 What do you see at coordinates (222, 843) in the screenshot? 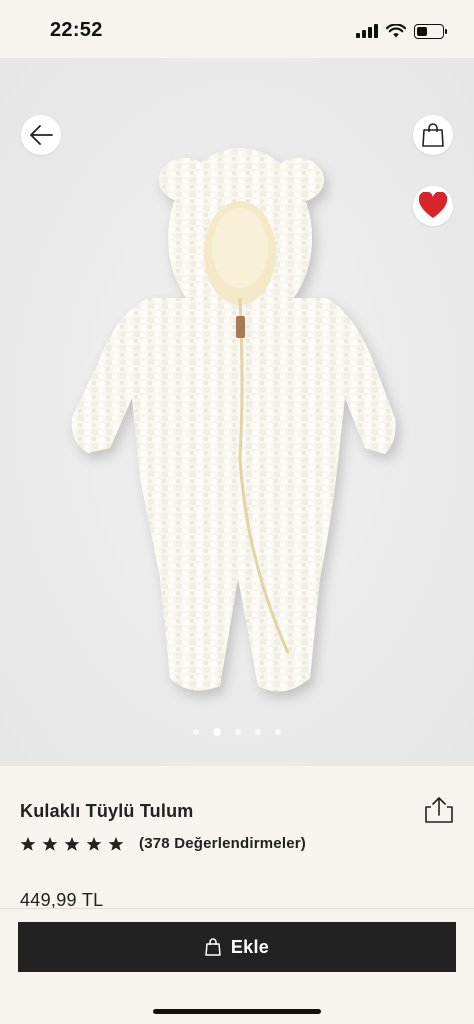
I see `reviews-count: (378 Değerlendirmeler)` at bounding box center [222, 843].